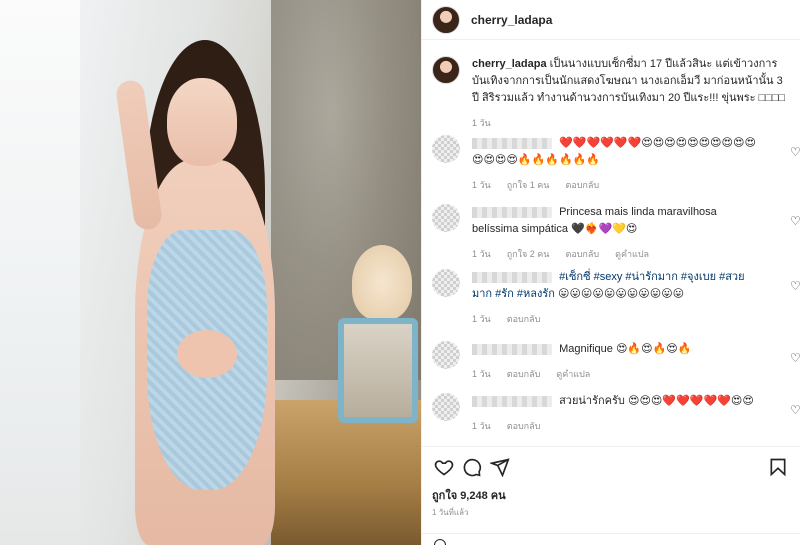 Image resolution: width=800 pixels, height=545 pixels. I want to click on comment-emoji: 🖤❤️‍🔥💜💛😍, so click(604, 229).